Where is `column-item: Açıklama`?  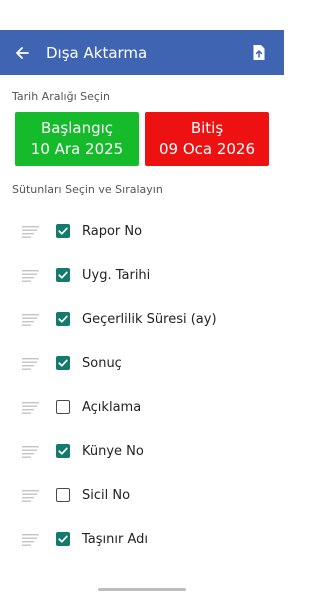
column-item: Açıklama is located at coordinates (142, 407).